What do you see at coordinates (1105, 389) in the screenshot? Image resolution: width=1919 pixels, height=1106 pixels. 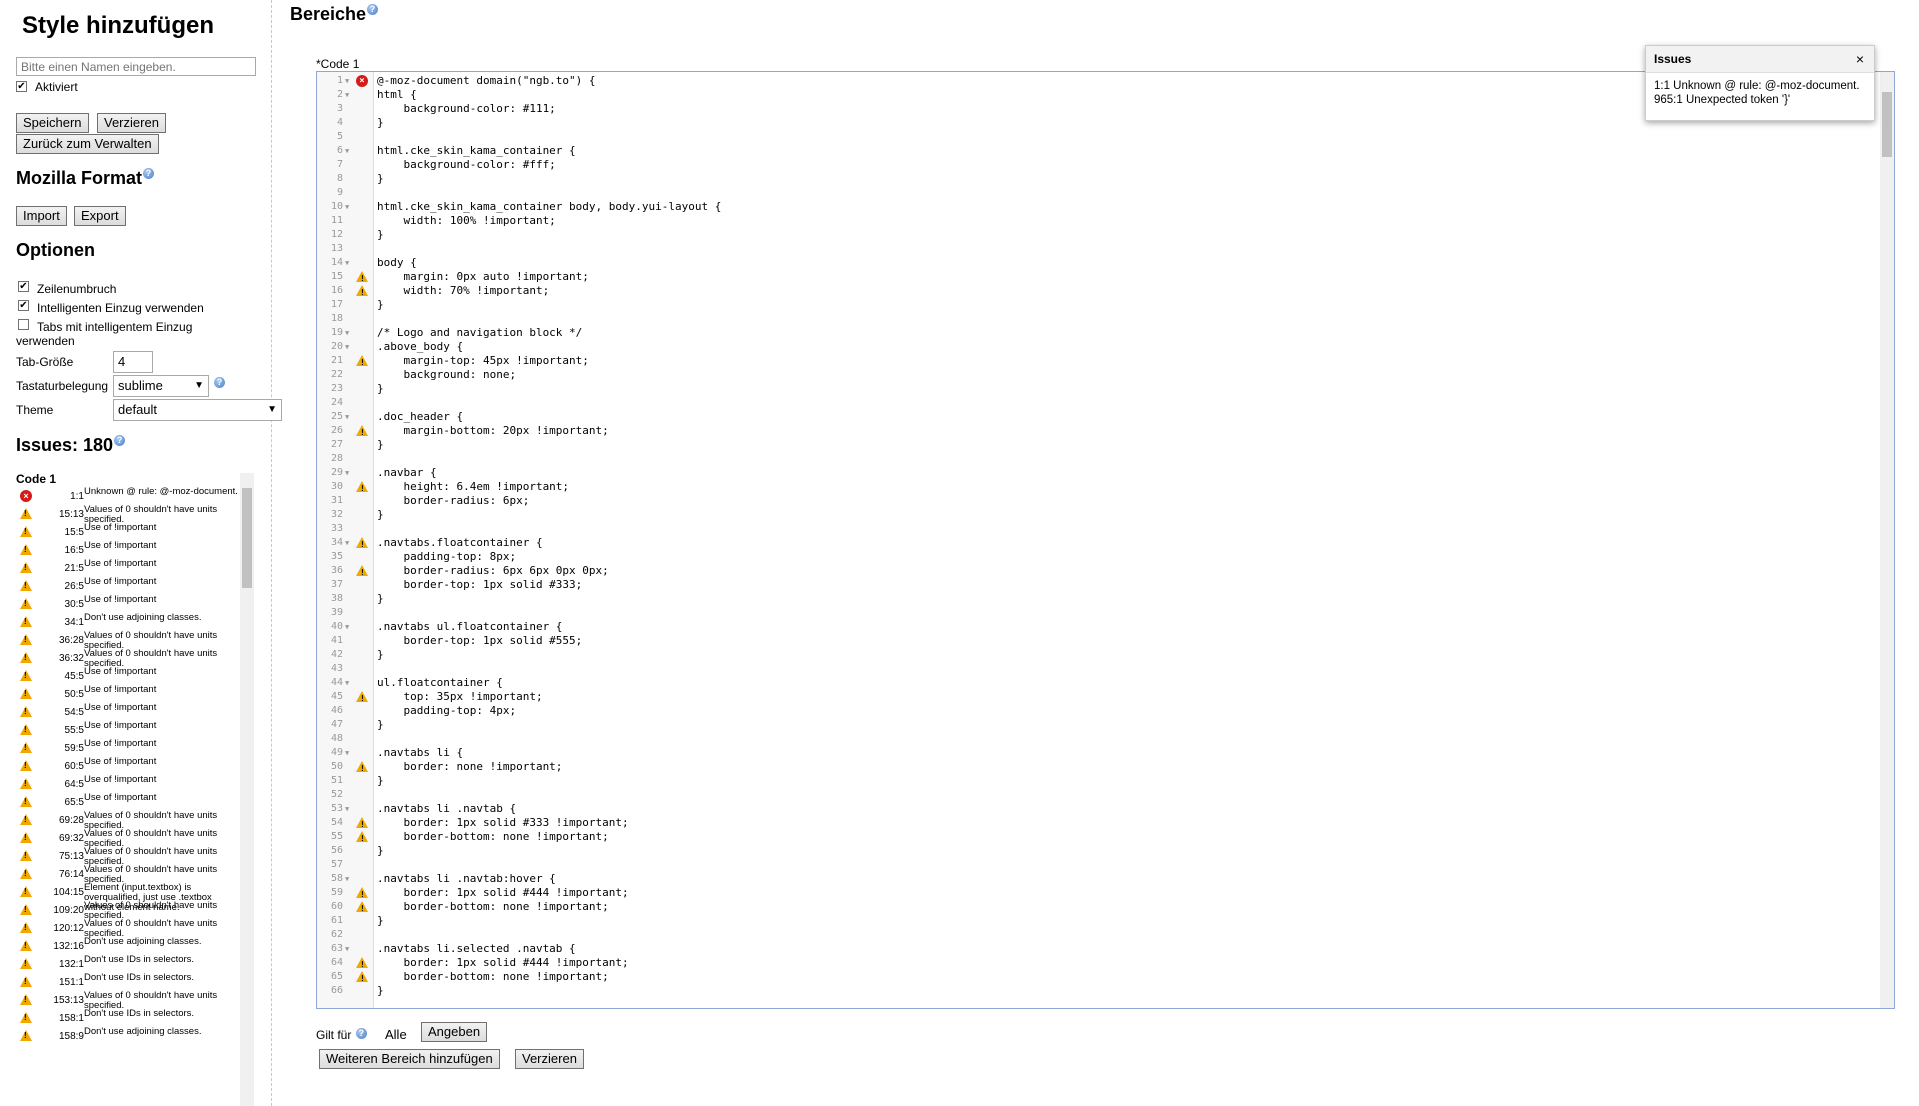 I see `code-line: 23}` at bounding box center [1105, 389].